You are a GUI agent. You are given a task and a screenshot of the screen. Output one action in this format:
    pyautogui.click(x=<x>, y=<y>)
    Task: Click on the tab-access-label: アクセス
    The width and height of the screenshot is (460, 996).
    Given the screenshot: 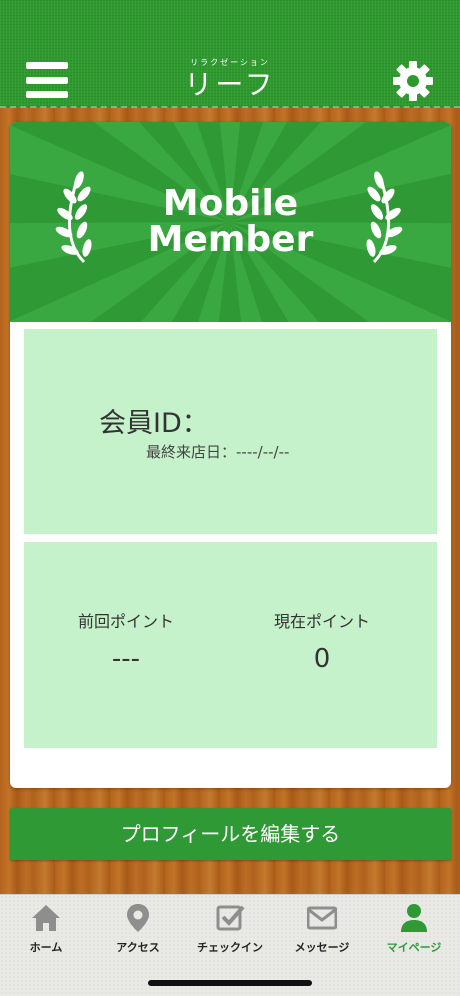 What is the action you would take?
    pyautogui.click(x=138, y=947)
    